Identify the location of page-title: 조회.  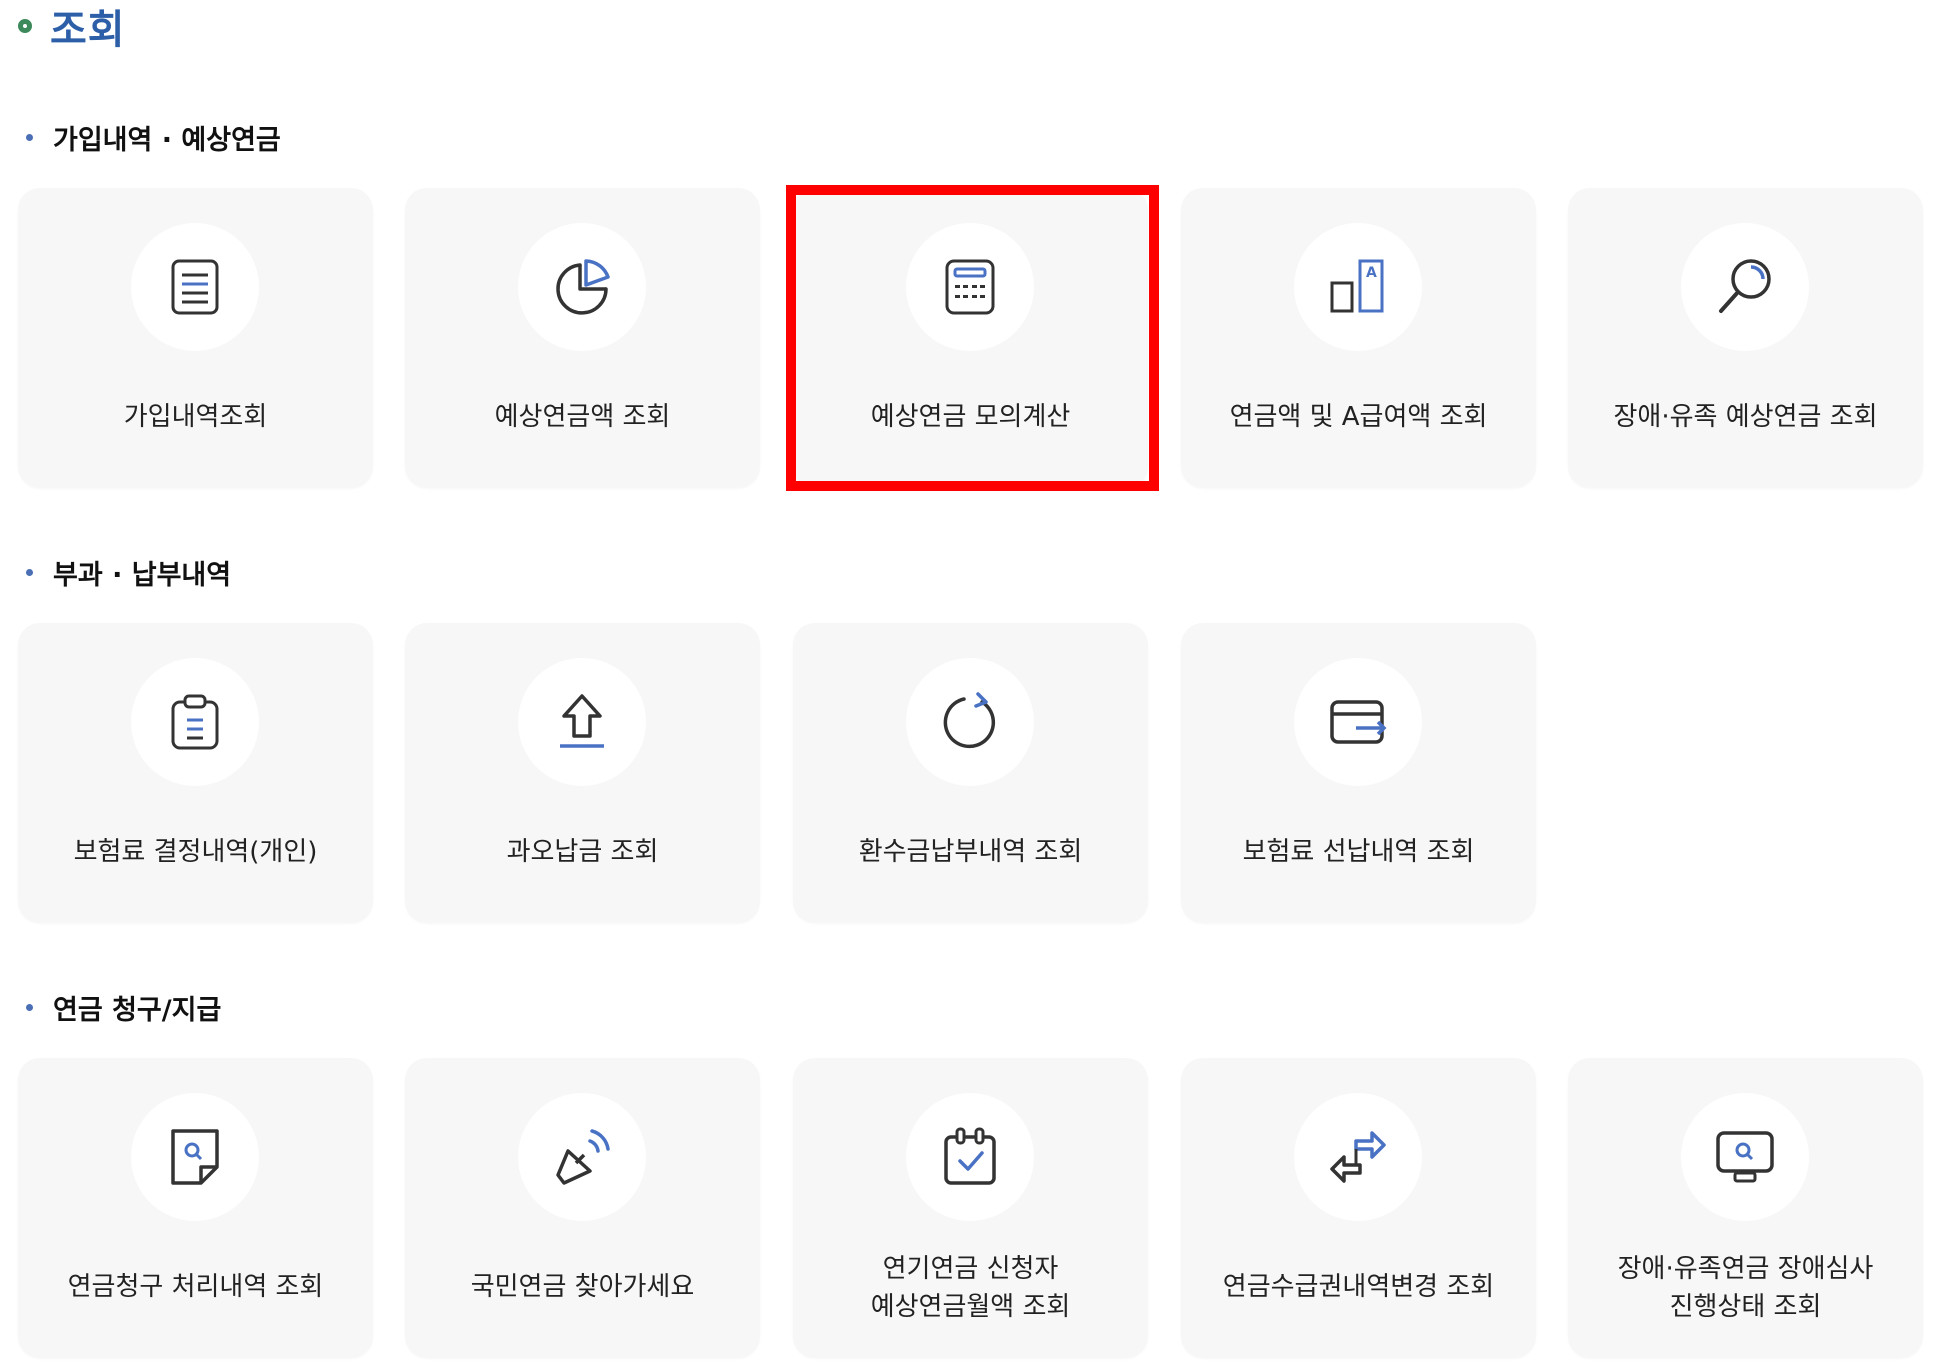
(72, 27).